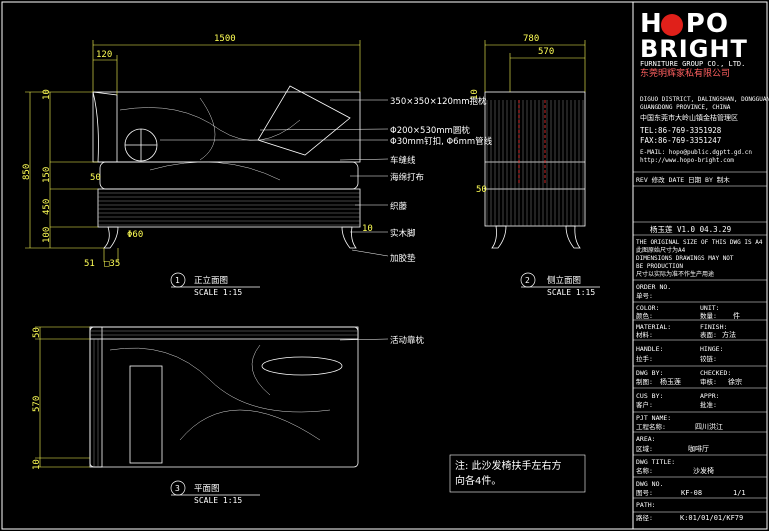 This screenshot has height=531, width=769. What do you see at coordinates (646, 439) in the screenshot?
I see `area-label: AREA:` at bounding box center [646, 439].